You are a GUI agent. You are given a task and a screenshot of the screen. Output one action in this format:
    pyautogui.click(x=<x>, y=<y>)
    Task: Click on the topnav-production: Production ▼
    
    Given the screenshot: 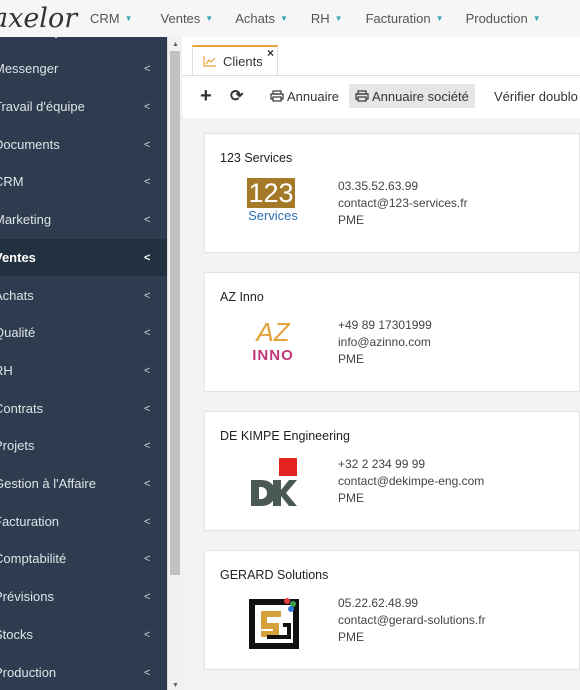 What is the action you would take?
    pyautogui.click(x=503, y=18)
    